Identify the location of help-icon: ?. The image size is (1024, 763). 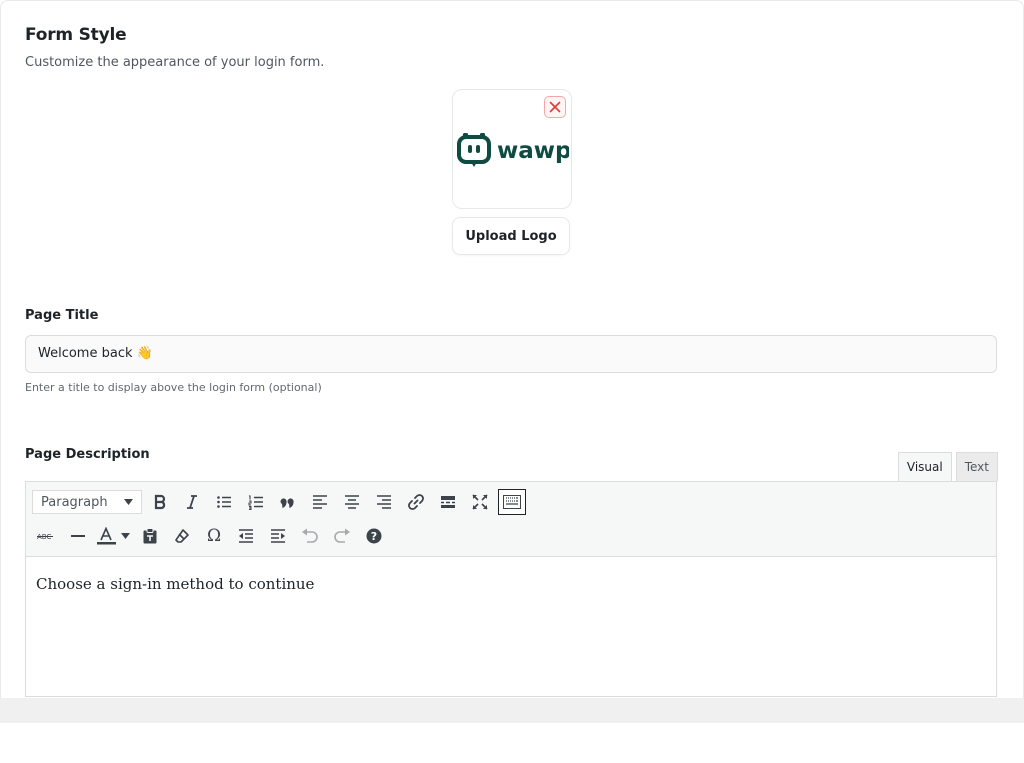
(374, 536).